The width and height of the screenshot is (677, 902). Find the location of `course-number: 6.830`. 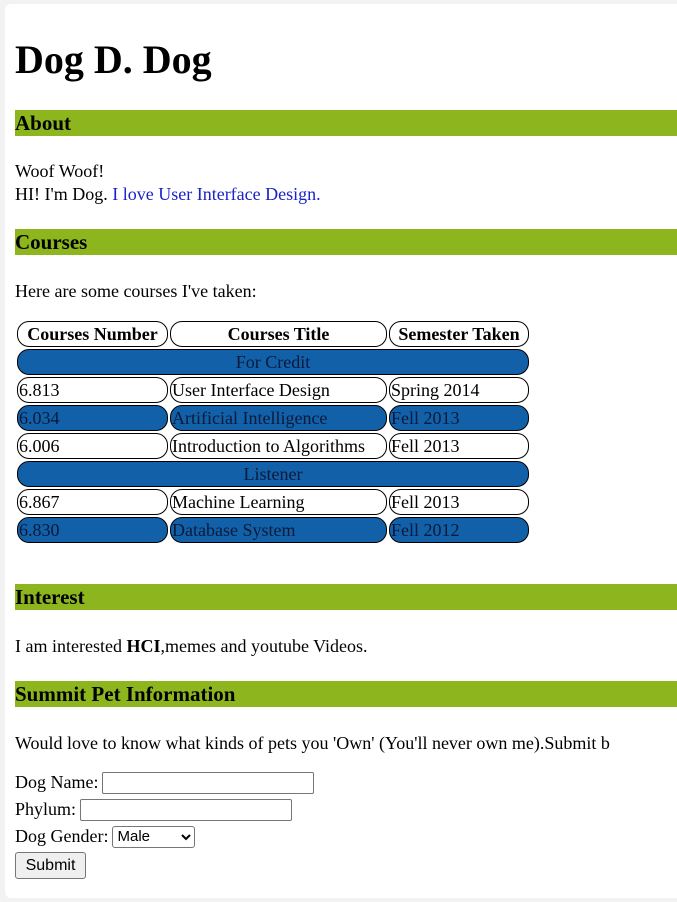

course-number: 6.830 is located at coordinates (92, 530).